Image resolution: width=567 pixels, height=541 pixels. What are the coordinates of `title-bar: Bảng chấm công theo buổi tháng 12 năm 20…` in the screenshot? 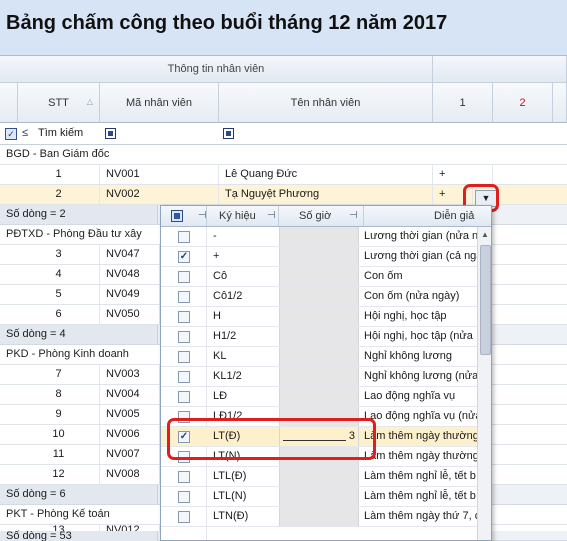 It's located at (283, 28).